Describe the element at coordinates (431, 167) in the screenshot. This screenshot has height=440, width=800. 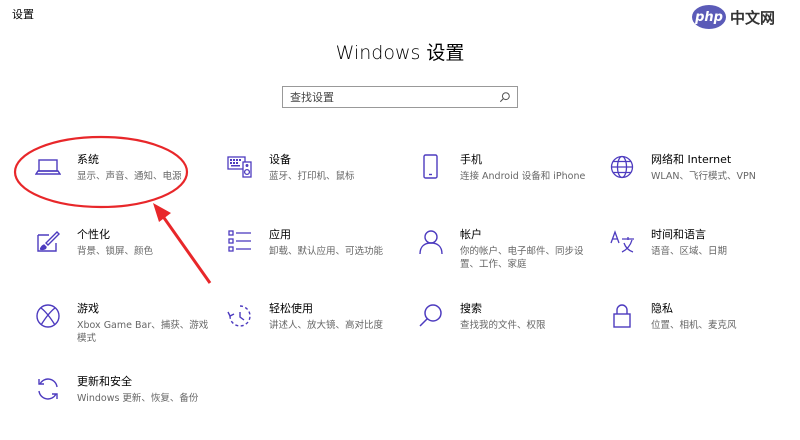
I see `phone-icon` at that location.